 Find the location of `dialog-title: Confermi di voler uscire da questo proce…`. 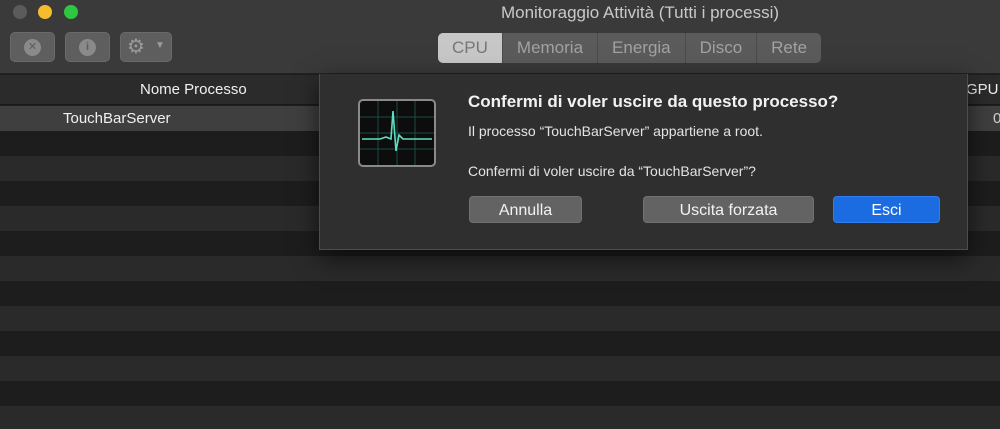

dialog-title: Confermi di voler uscire da questo proce… is located at coordinates (653, 101).